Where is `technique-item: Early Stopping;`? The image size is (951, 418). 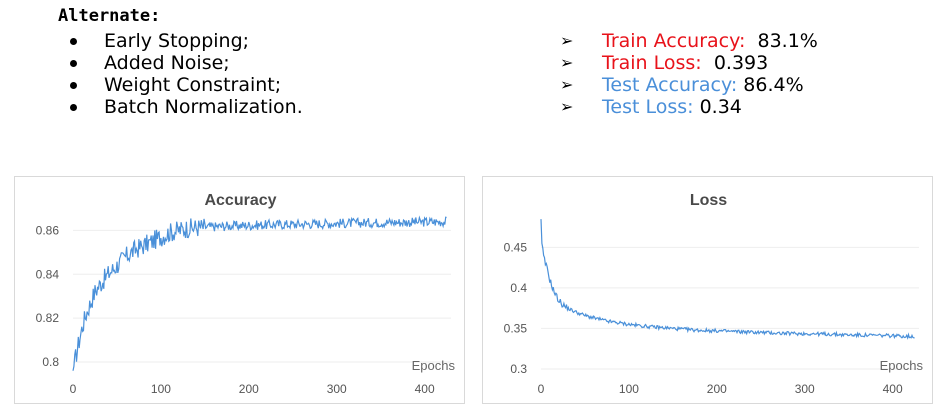 technique-item: Early Stopping; is located at coordinates (184, 41).